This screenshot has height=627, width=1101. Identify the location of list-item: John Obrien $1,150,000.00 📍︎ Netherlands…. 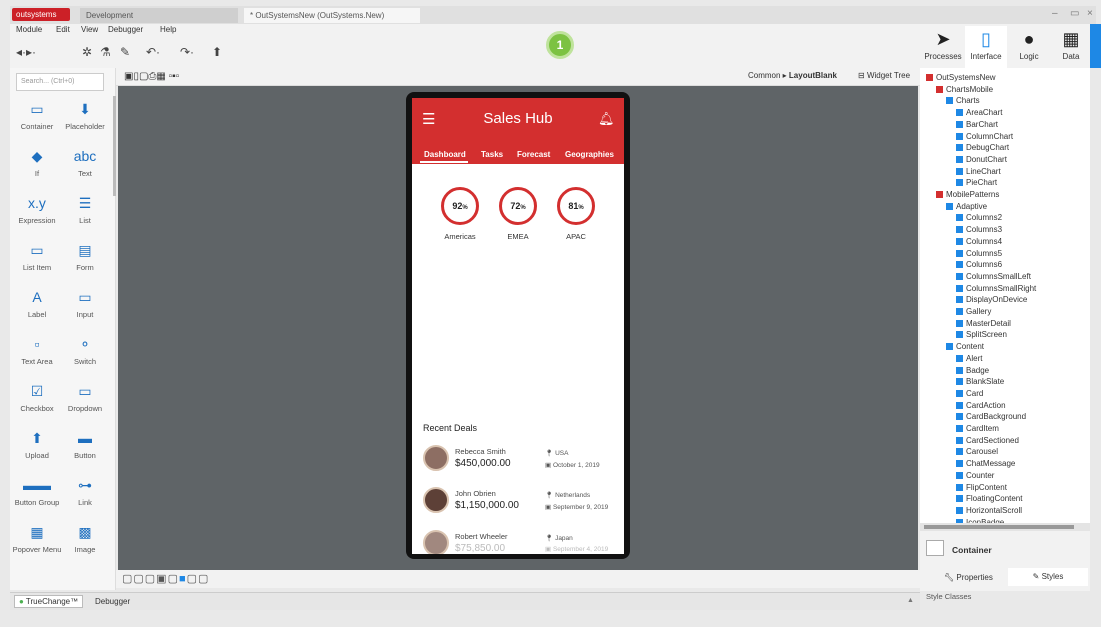
(523, 504).